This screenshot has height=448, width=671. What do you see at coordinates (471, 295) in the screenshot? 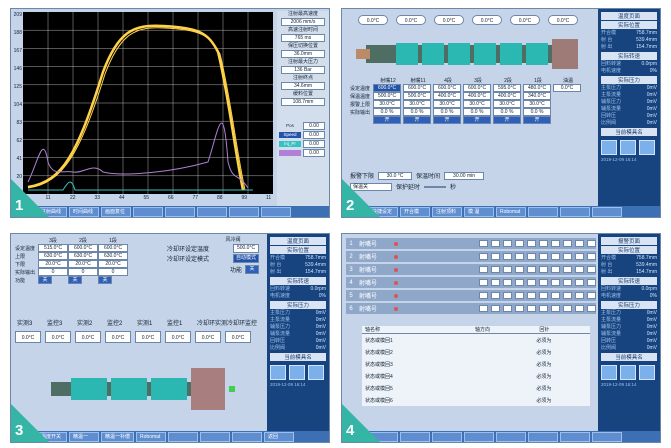
I see `nozzle-row: 5 射嘴号` at bounding box center [471, 295].